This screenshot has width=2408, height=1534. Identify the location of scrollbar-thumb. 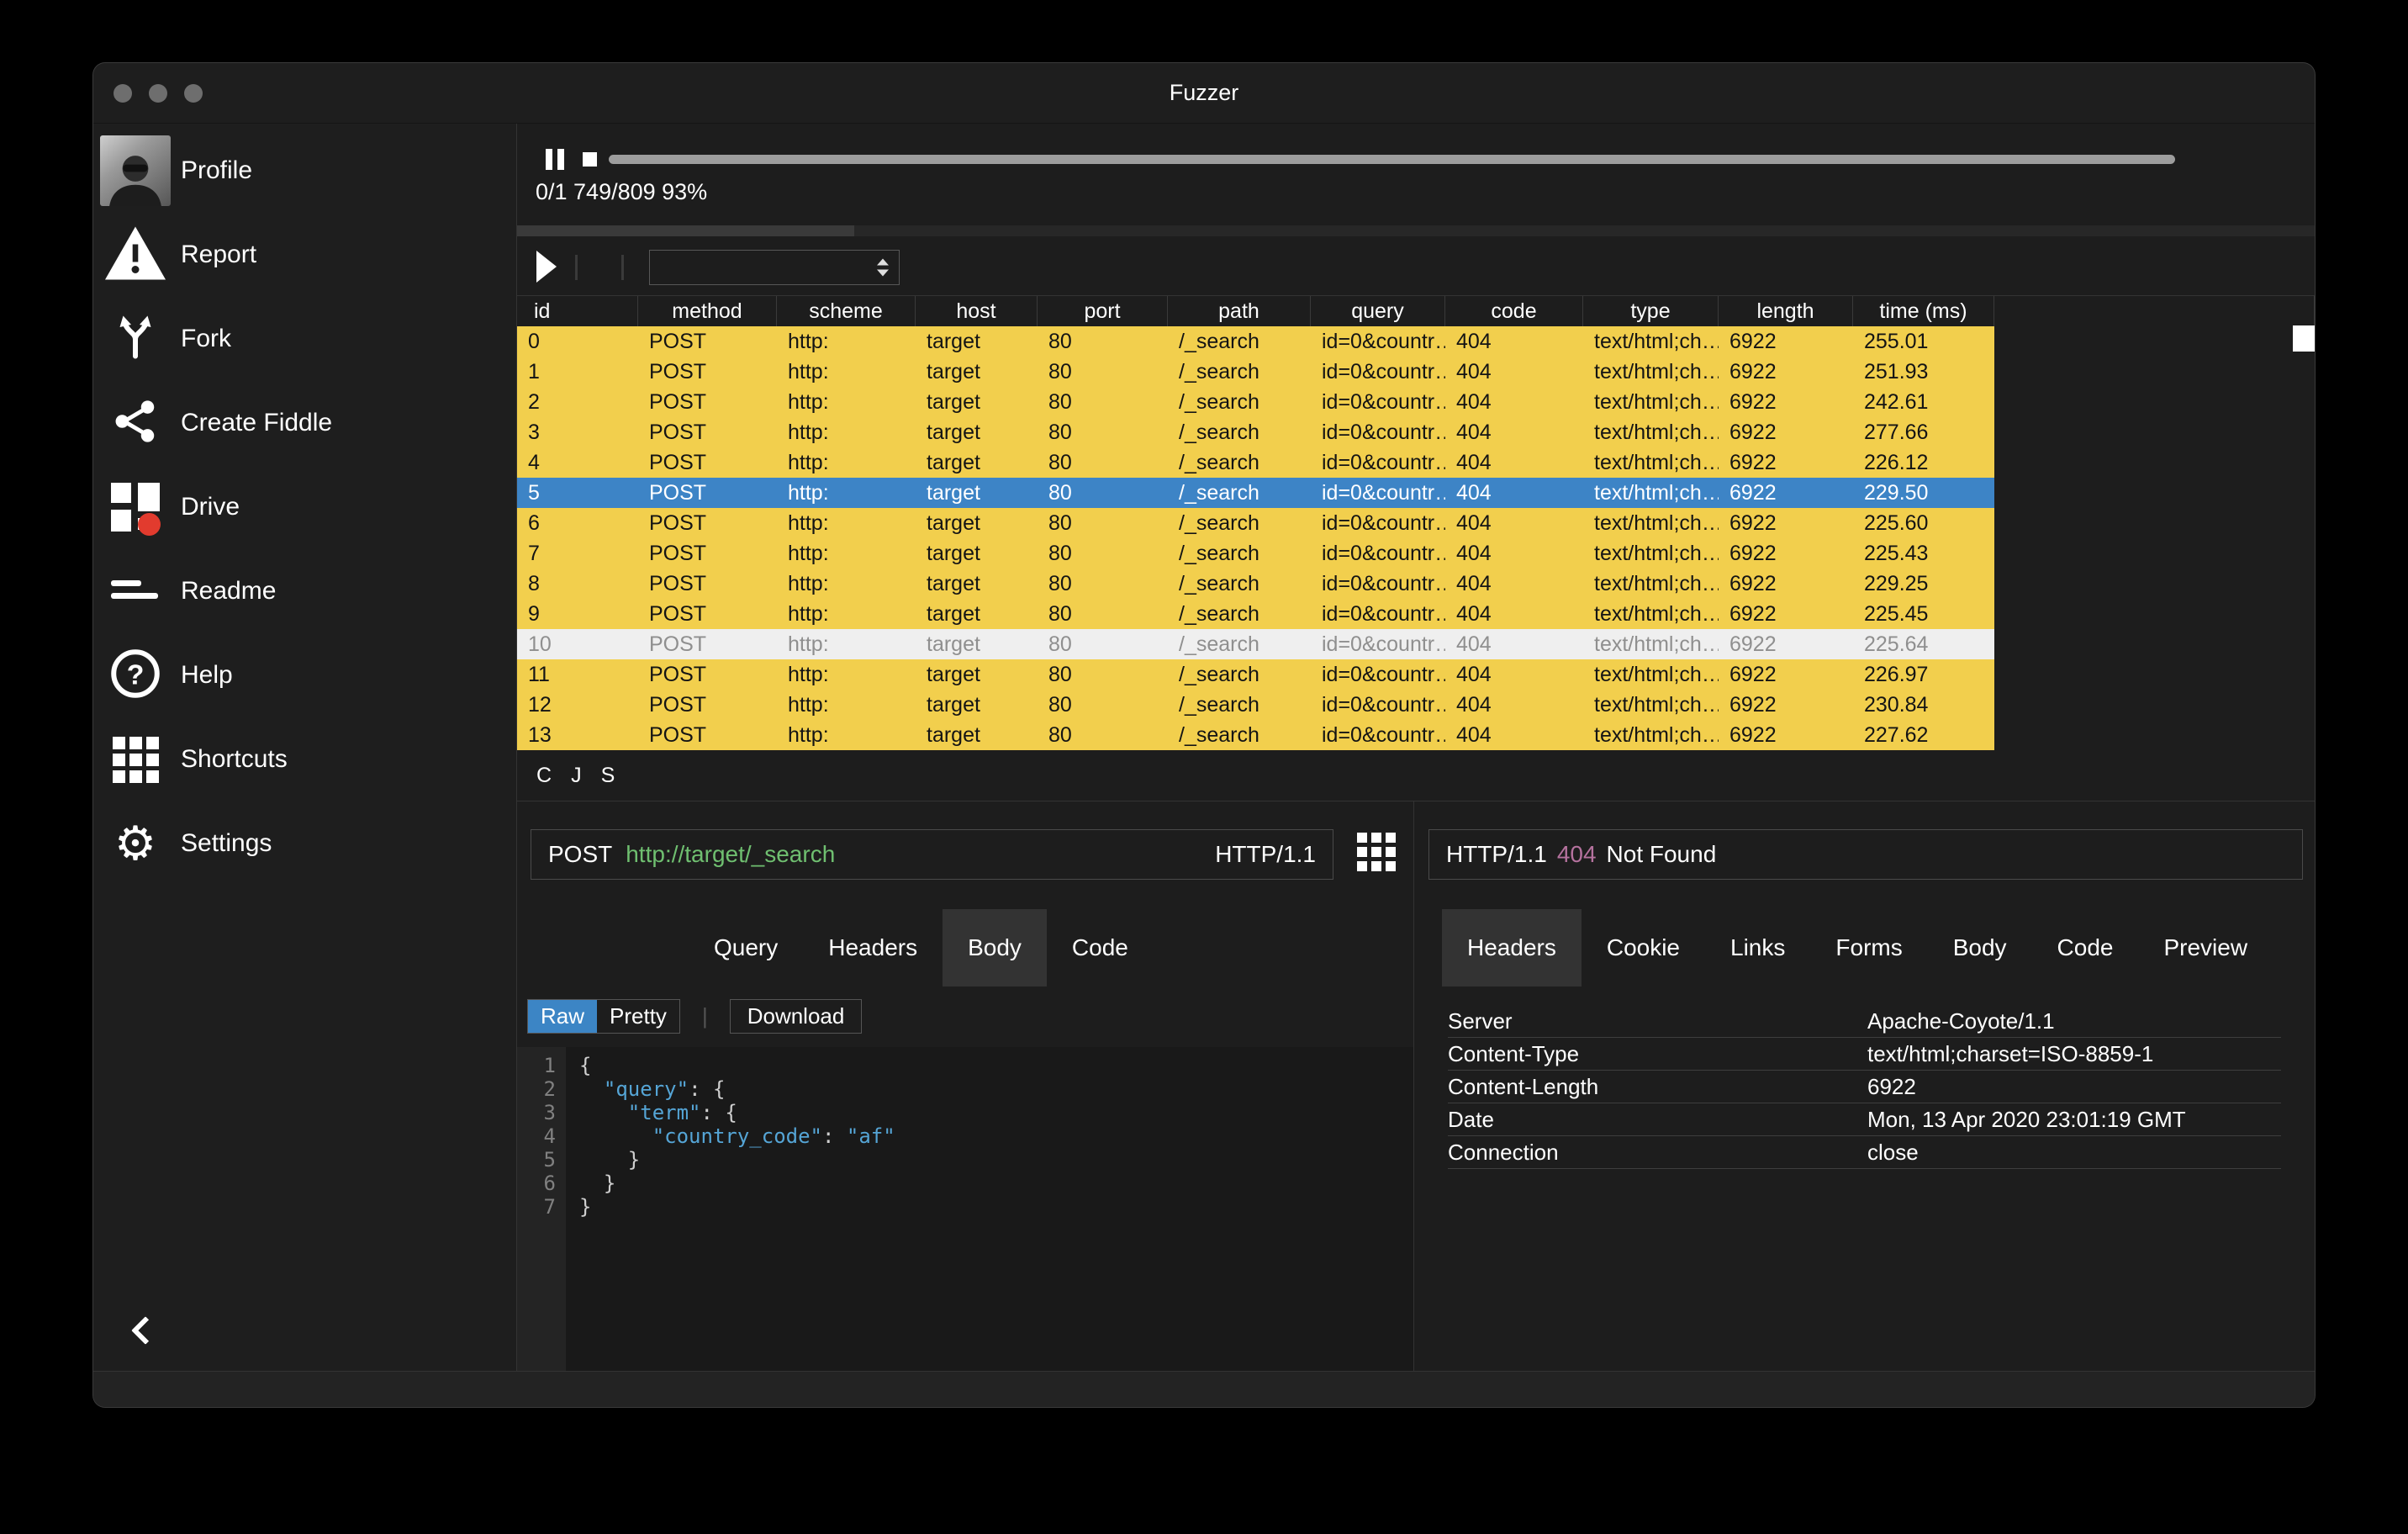
(2304, 338).